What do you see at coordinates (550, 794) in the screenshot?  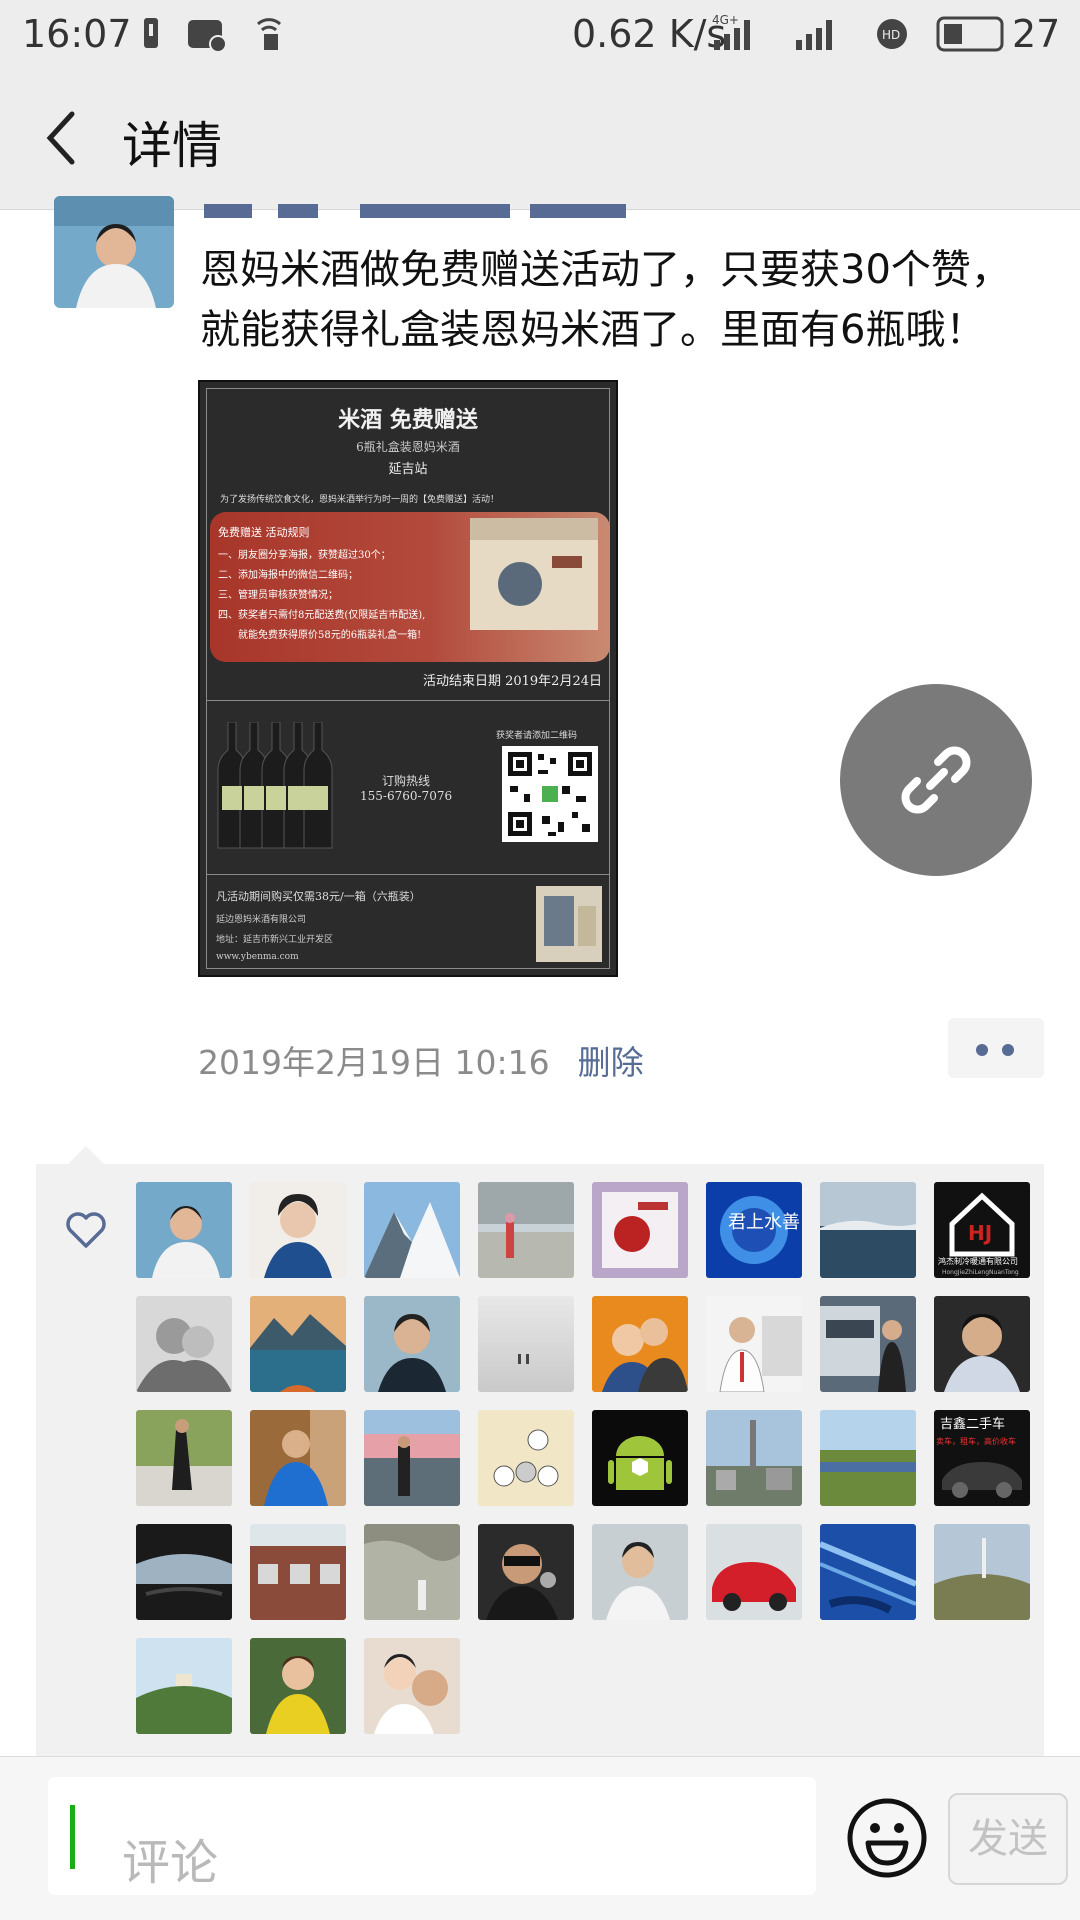 I see `qr-code-image` at bounding box center [550, 794].